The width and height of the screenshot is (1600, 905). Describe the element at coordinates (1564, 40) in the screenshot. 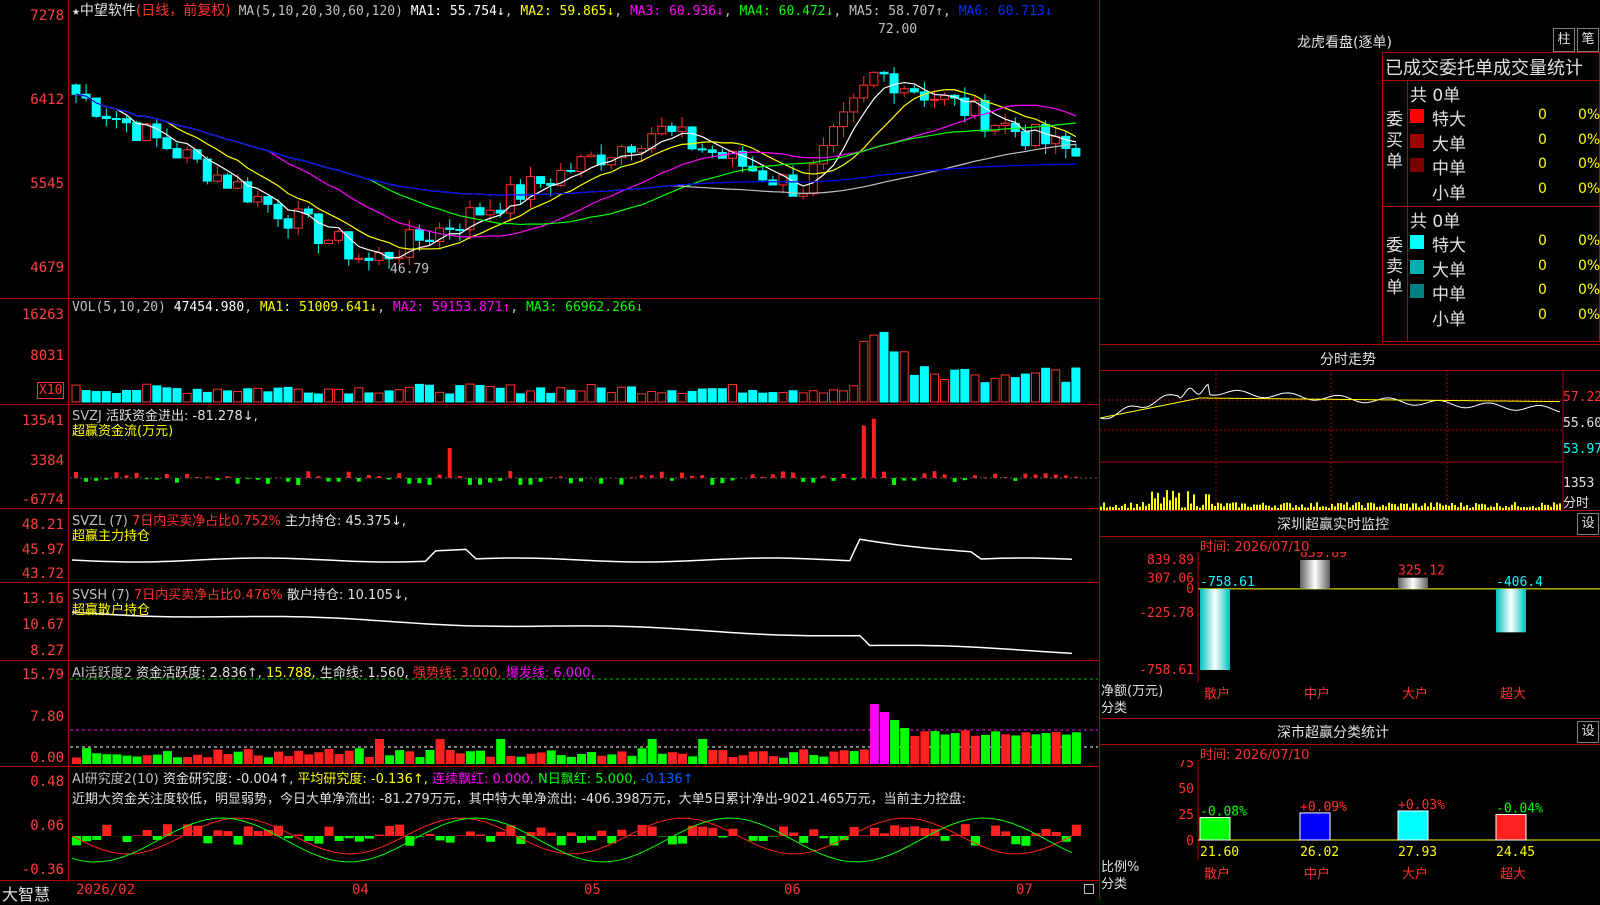

I see `column-view-button: 柱` at that location.